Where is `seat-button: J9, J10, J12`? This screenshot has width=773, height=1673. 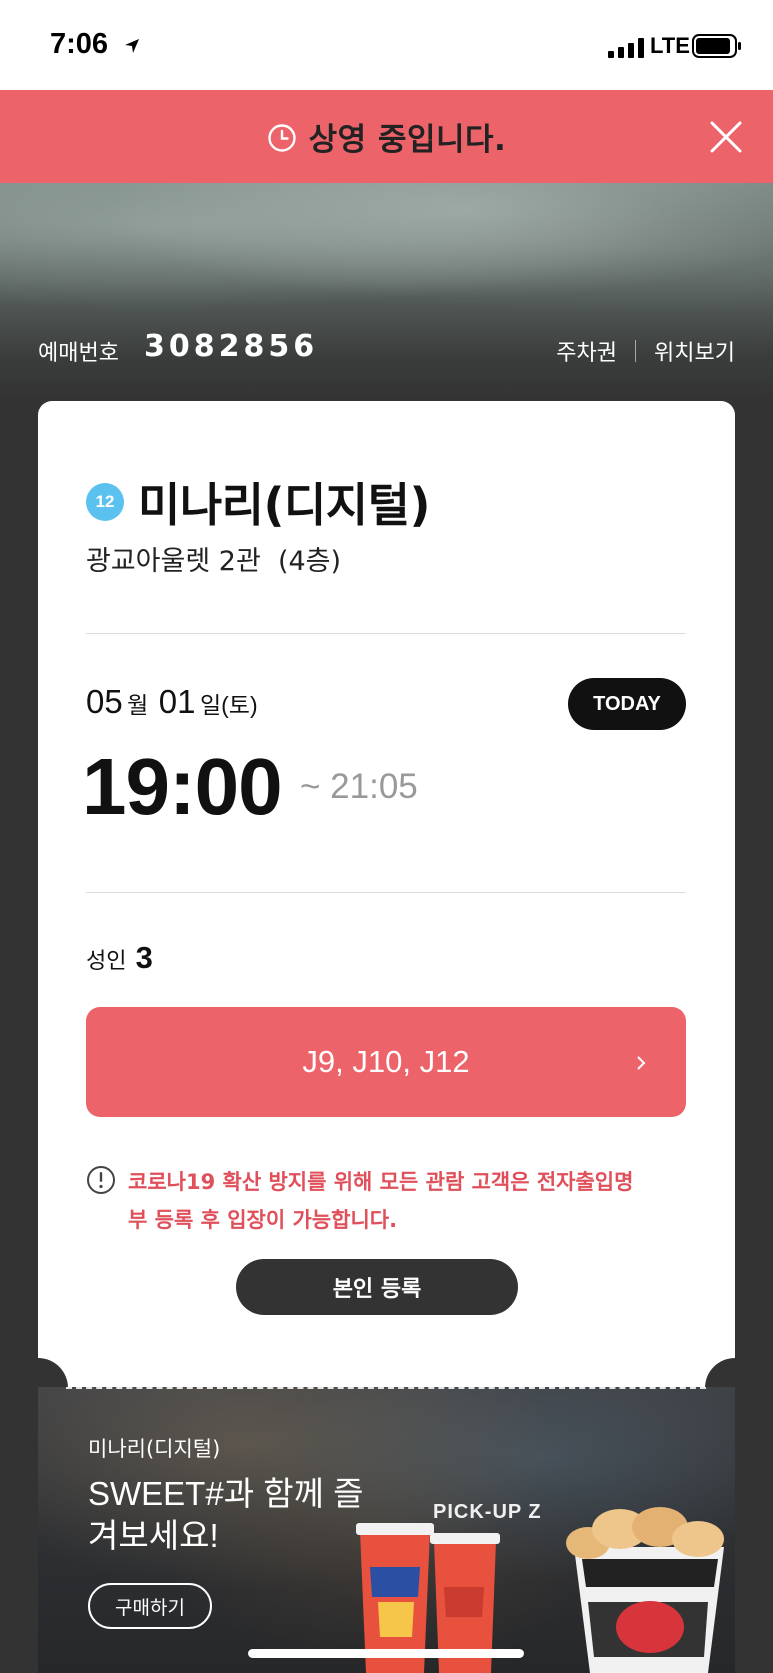 seat-button: J9, J10, J12 is located at coordinates (386, 1062).